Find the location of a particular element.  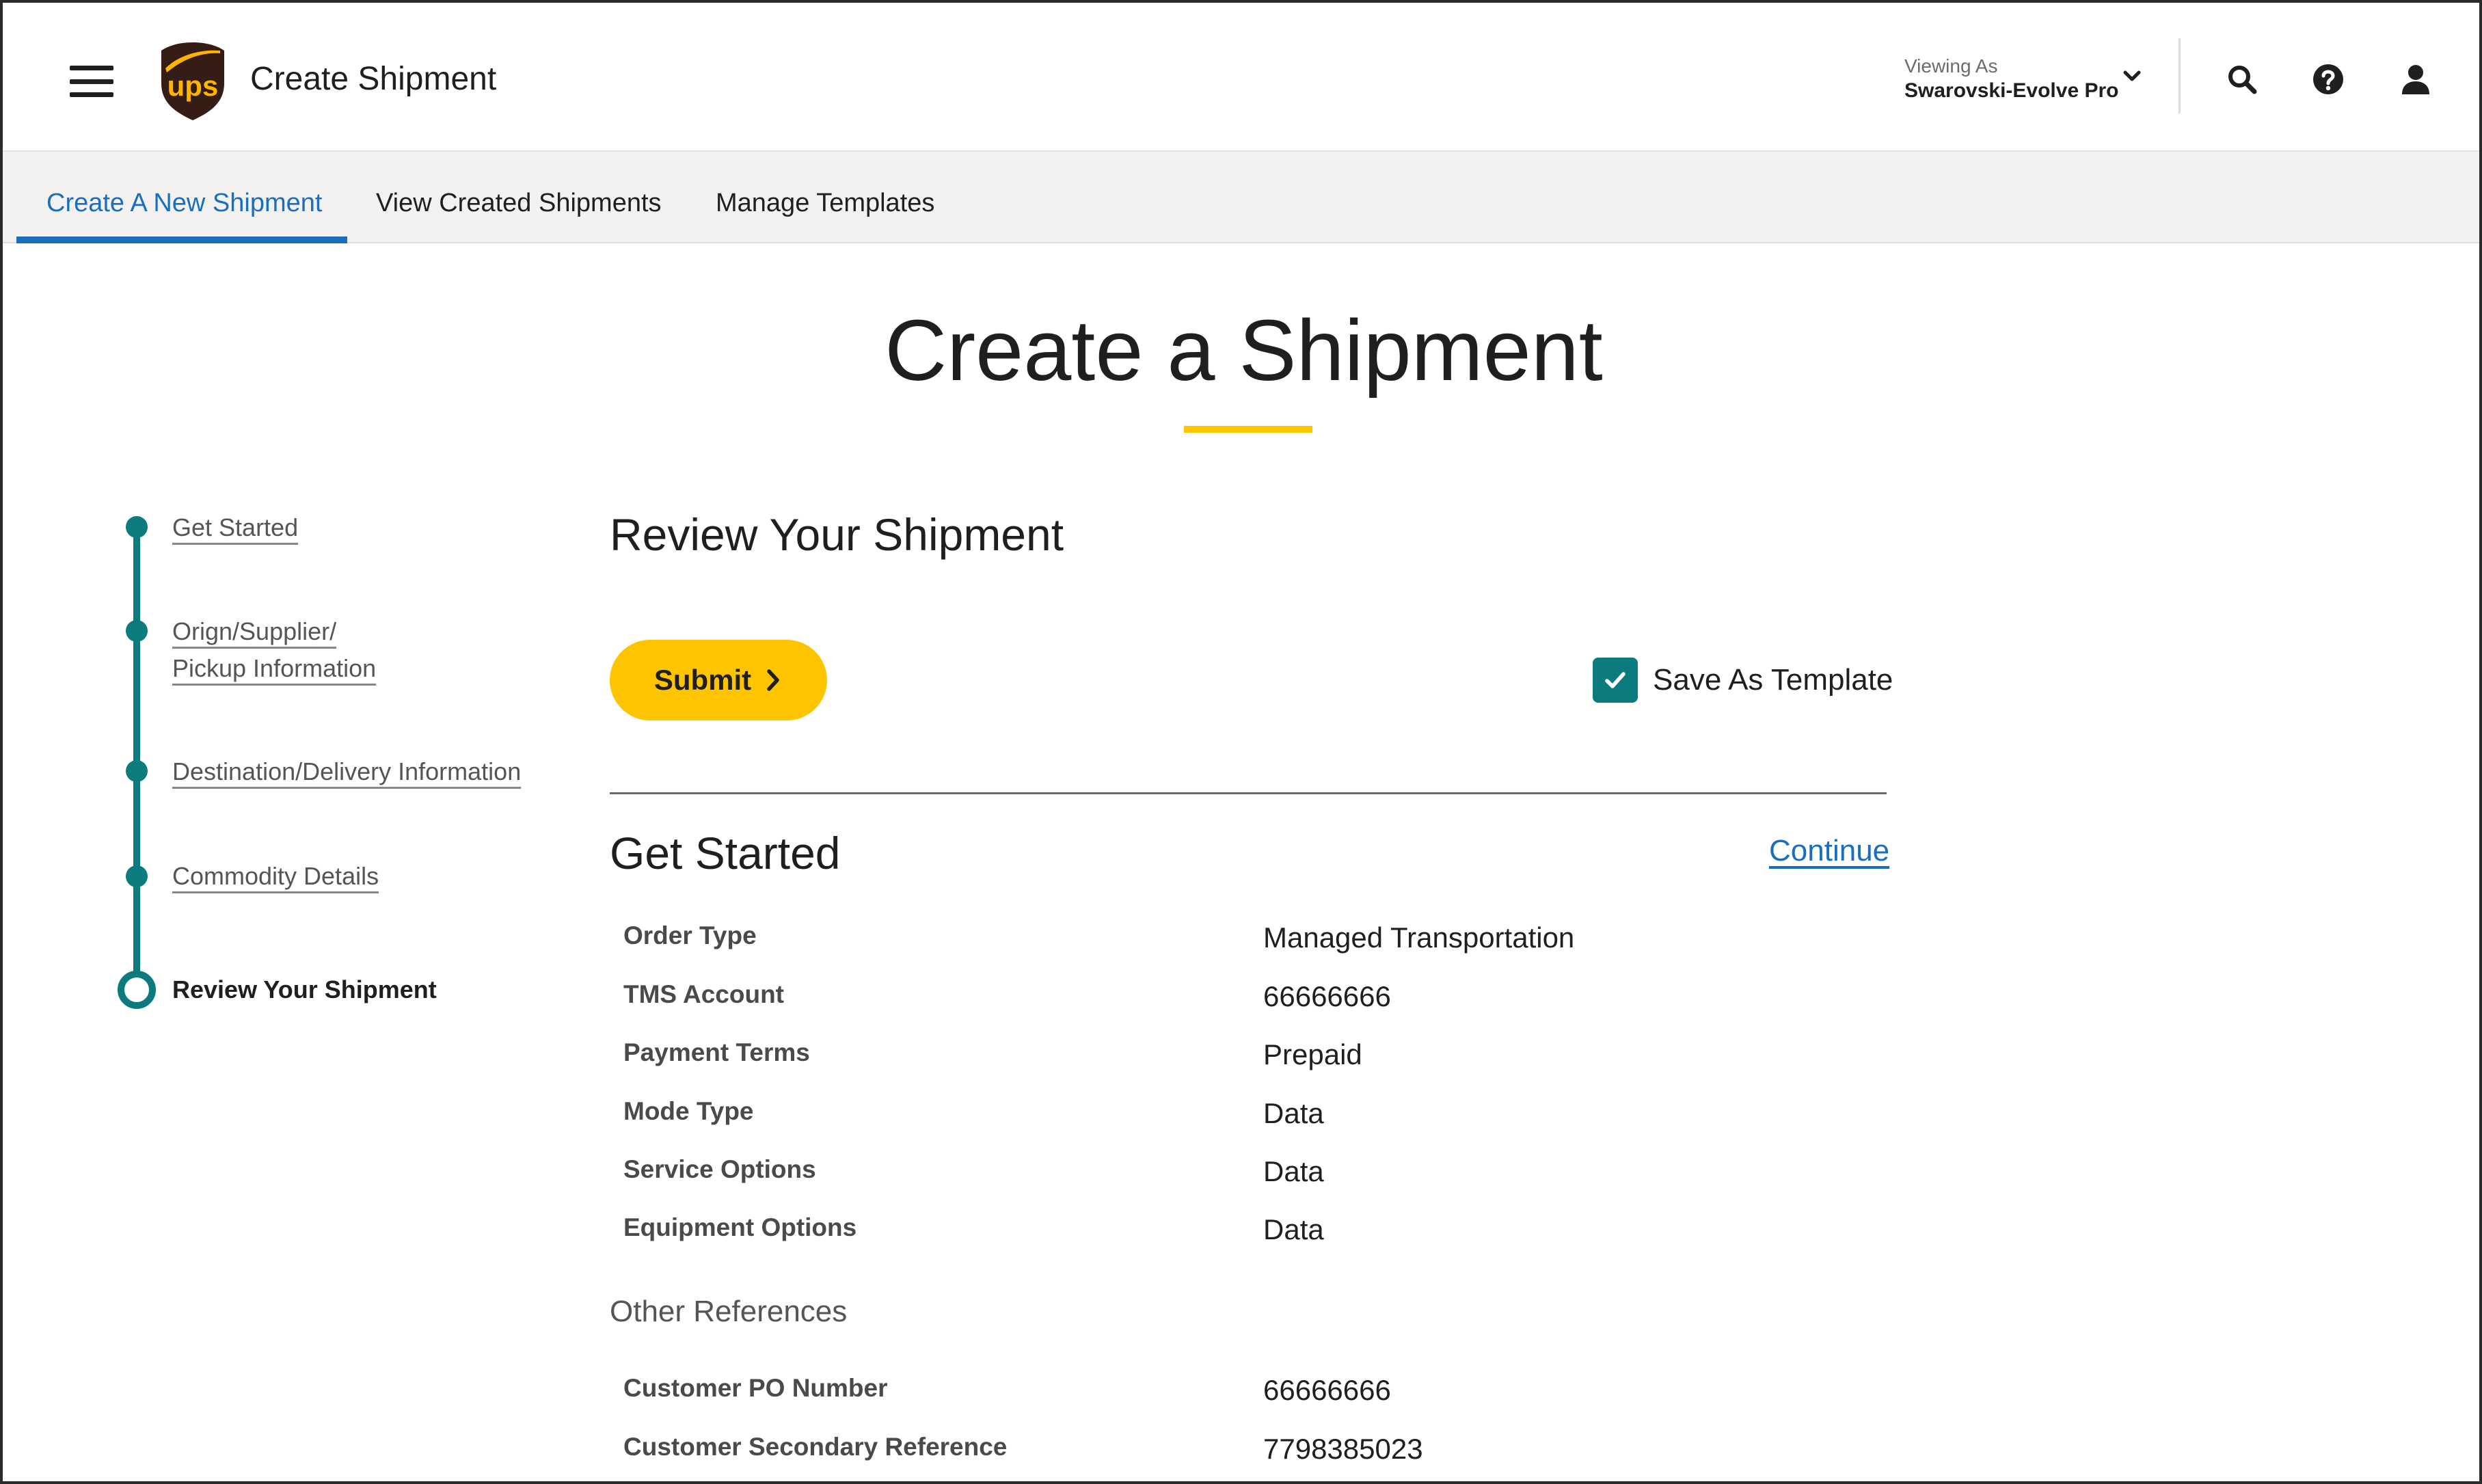

svg-text: ups is located at coordinates (193, 86).